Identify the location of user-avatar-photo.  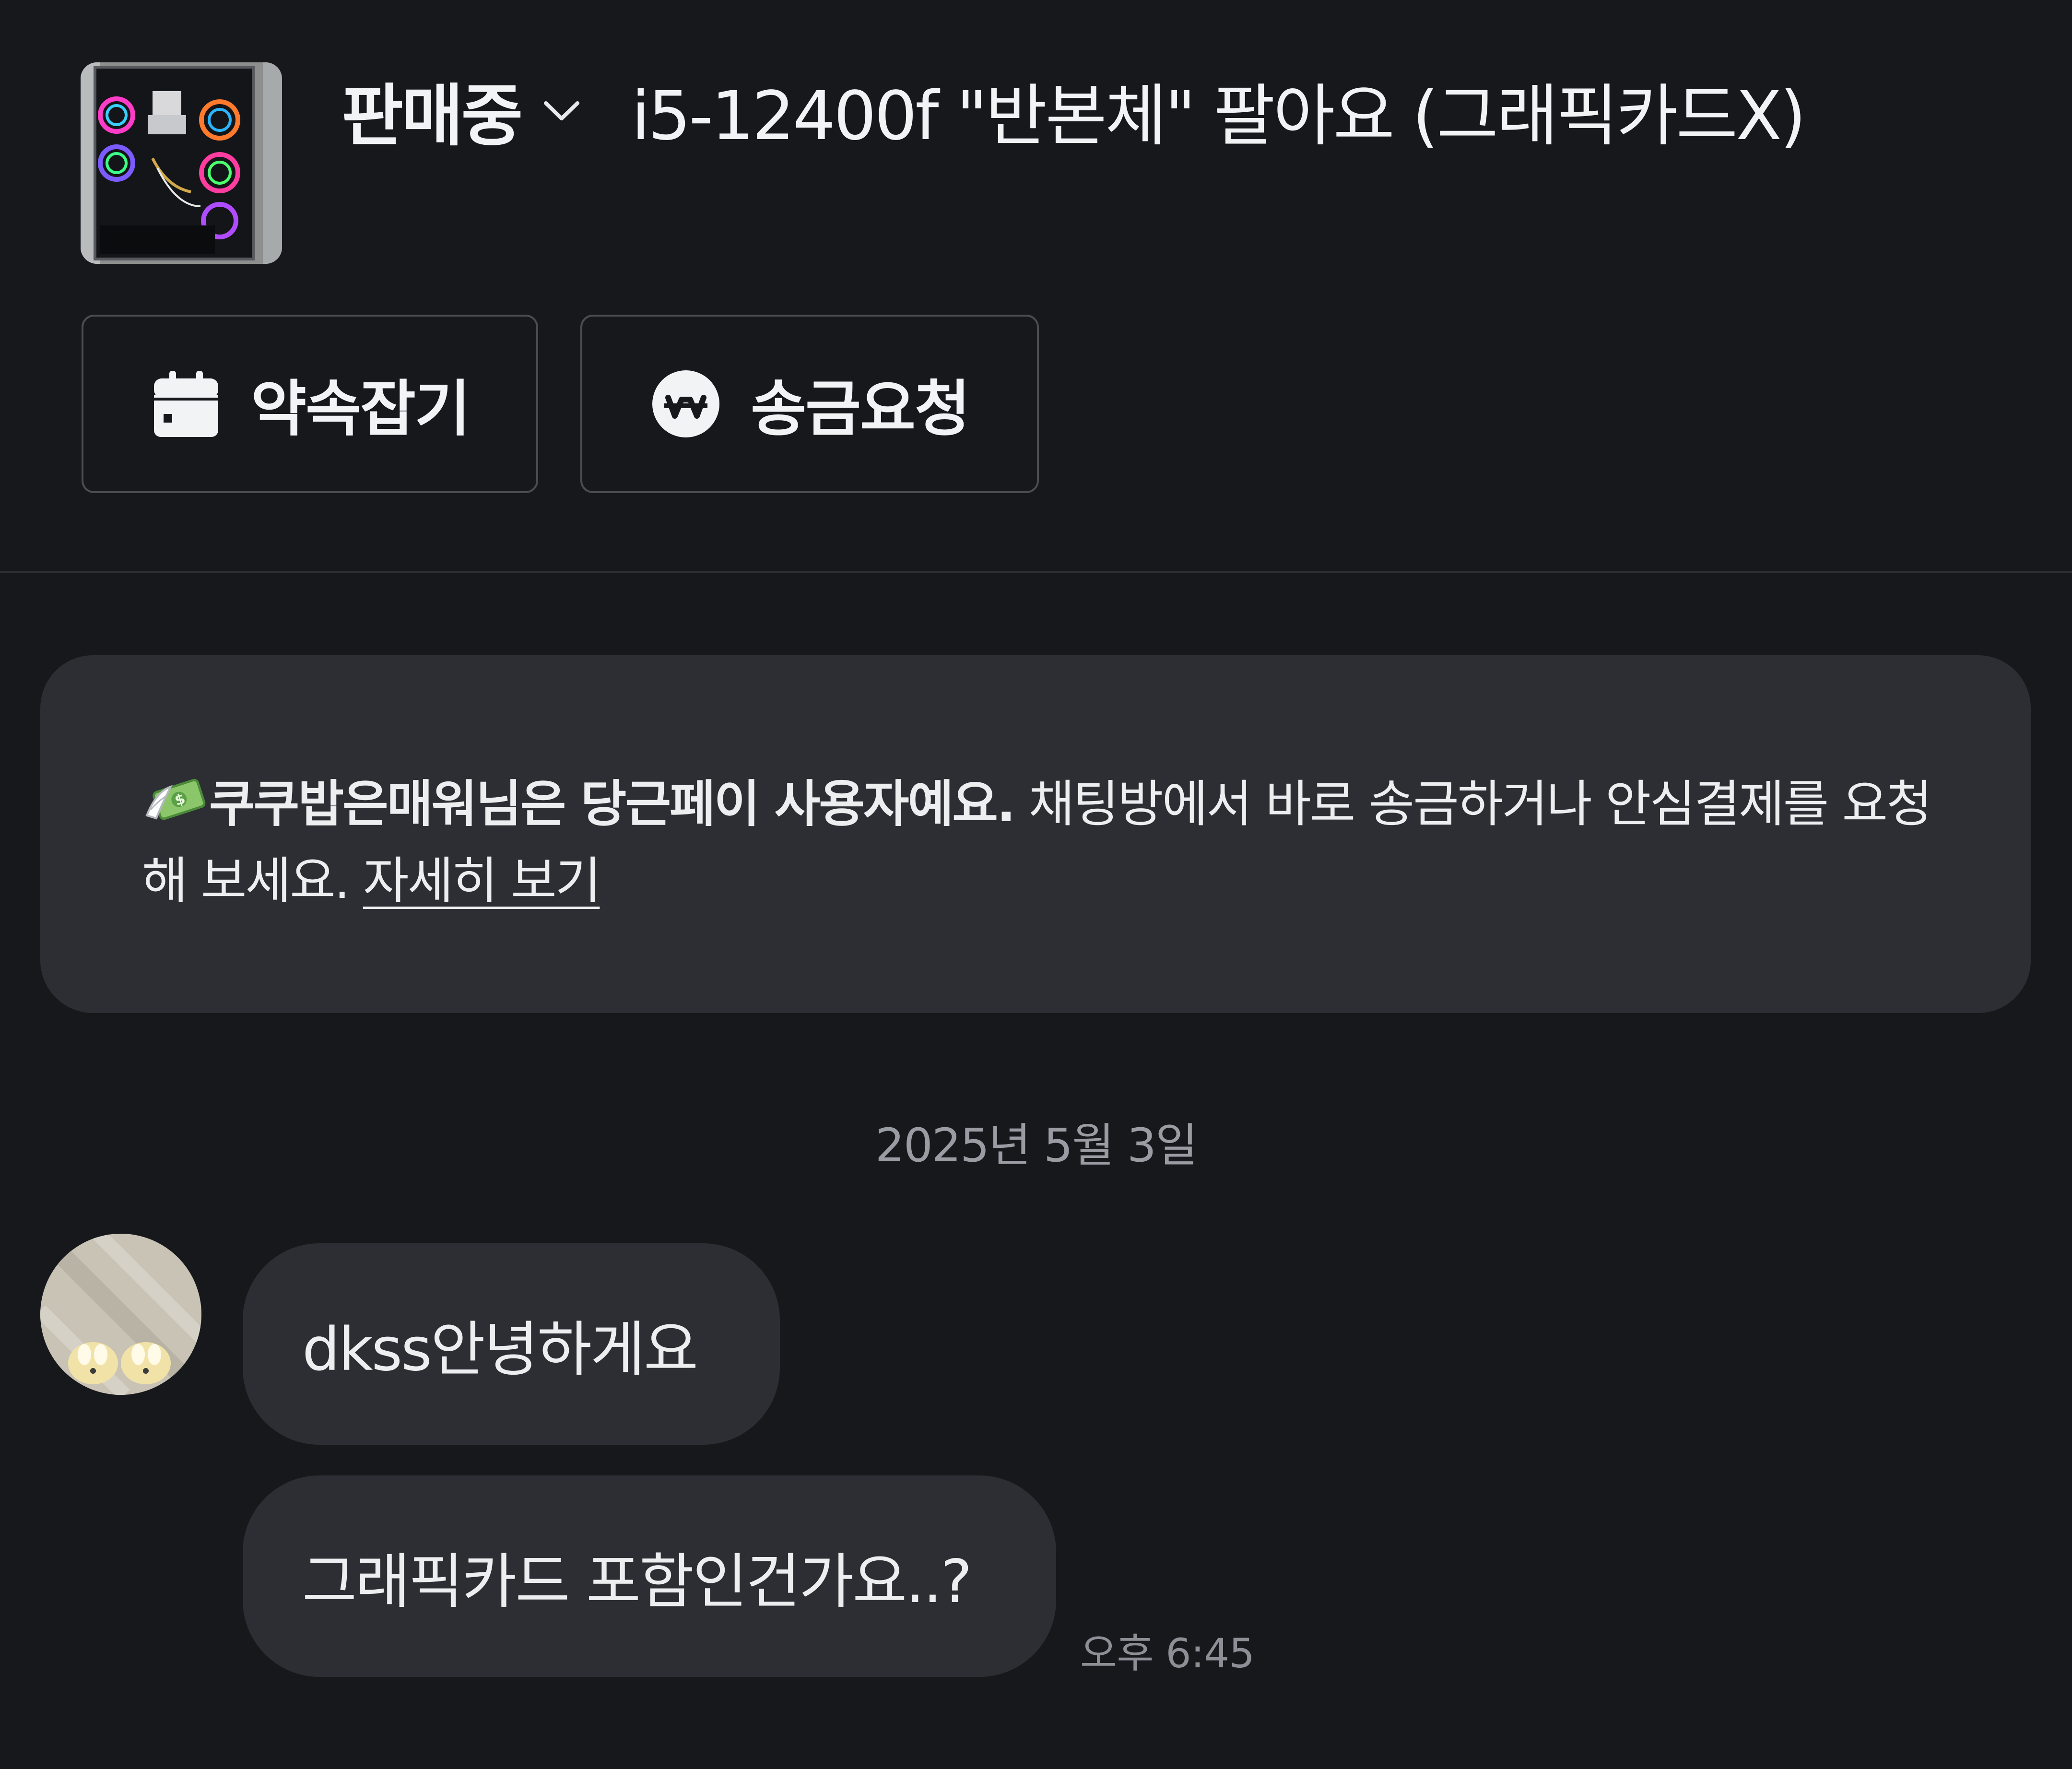
(120, 1314).